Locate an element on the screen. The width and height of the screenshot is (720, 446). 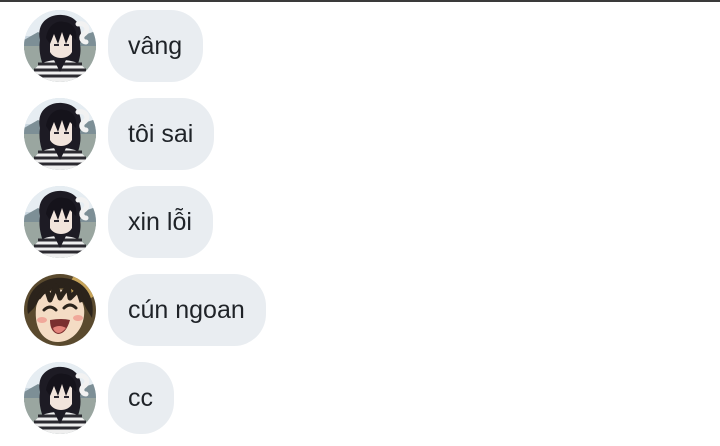
message-text: tôi sai is located at coordinates (161, 134).